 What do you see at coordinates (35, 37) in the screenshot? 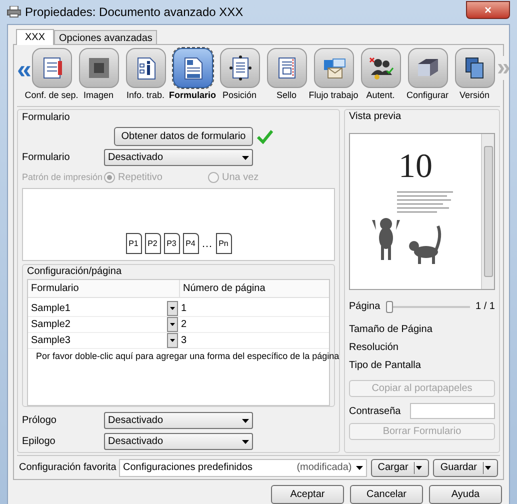
I see `tab: XXX` at bounding box center [35, 37].